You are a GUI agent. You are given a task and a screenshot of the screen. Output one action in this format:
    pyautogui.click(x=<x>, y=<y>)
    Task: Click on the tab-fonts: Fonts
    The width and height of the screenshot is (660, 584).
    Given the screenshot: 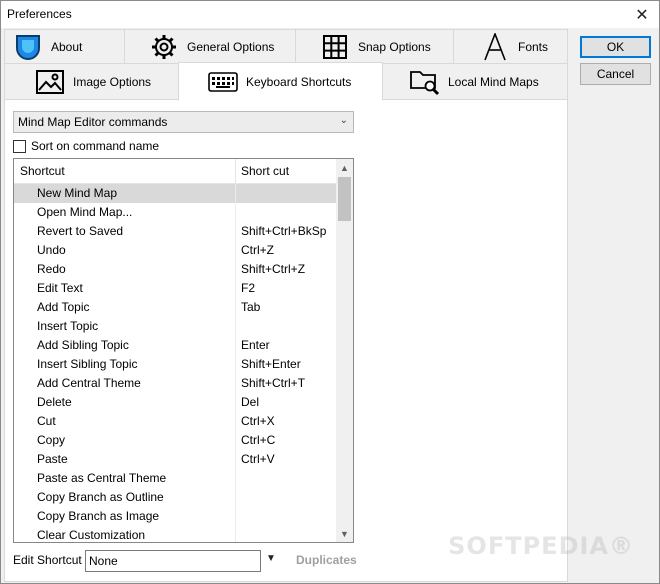 What is the action you would take?
    pyautogui.click(x=510, y=46)
    